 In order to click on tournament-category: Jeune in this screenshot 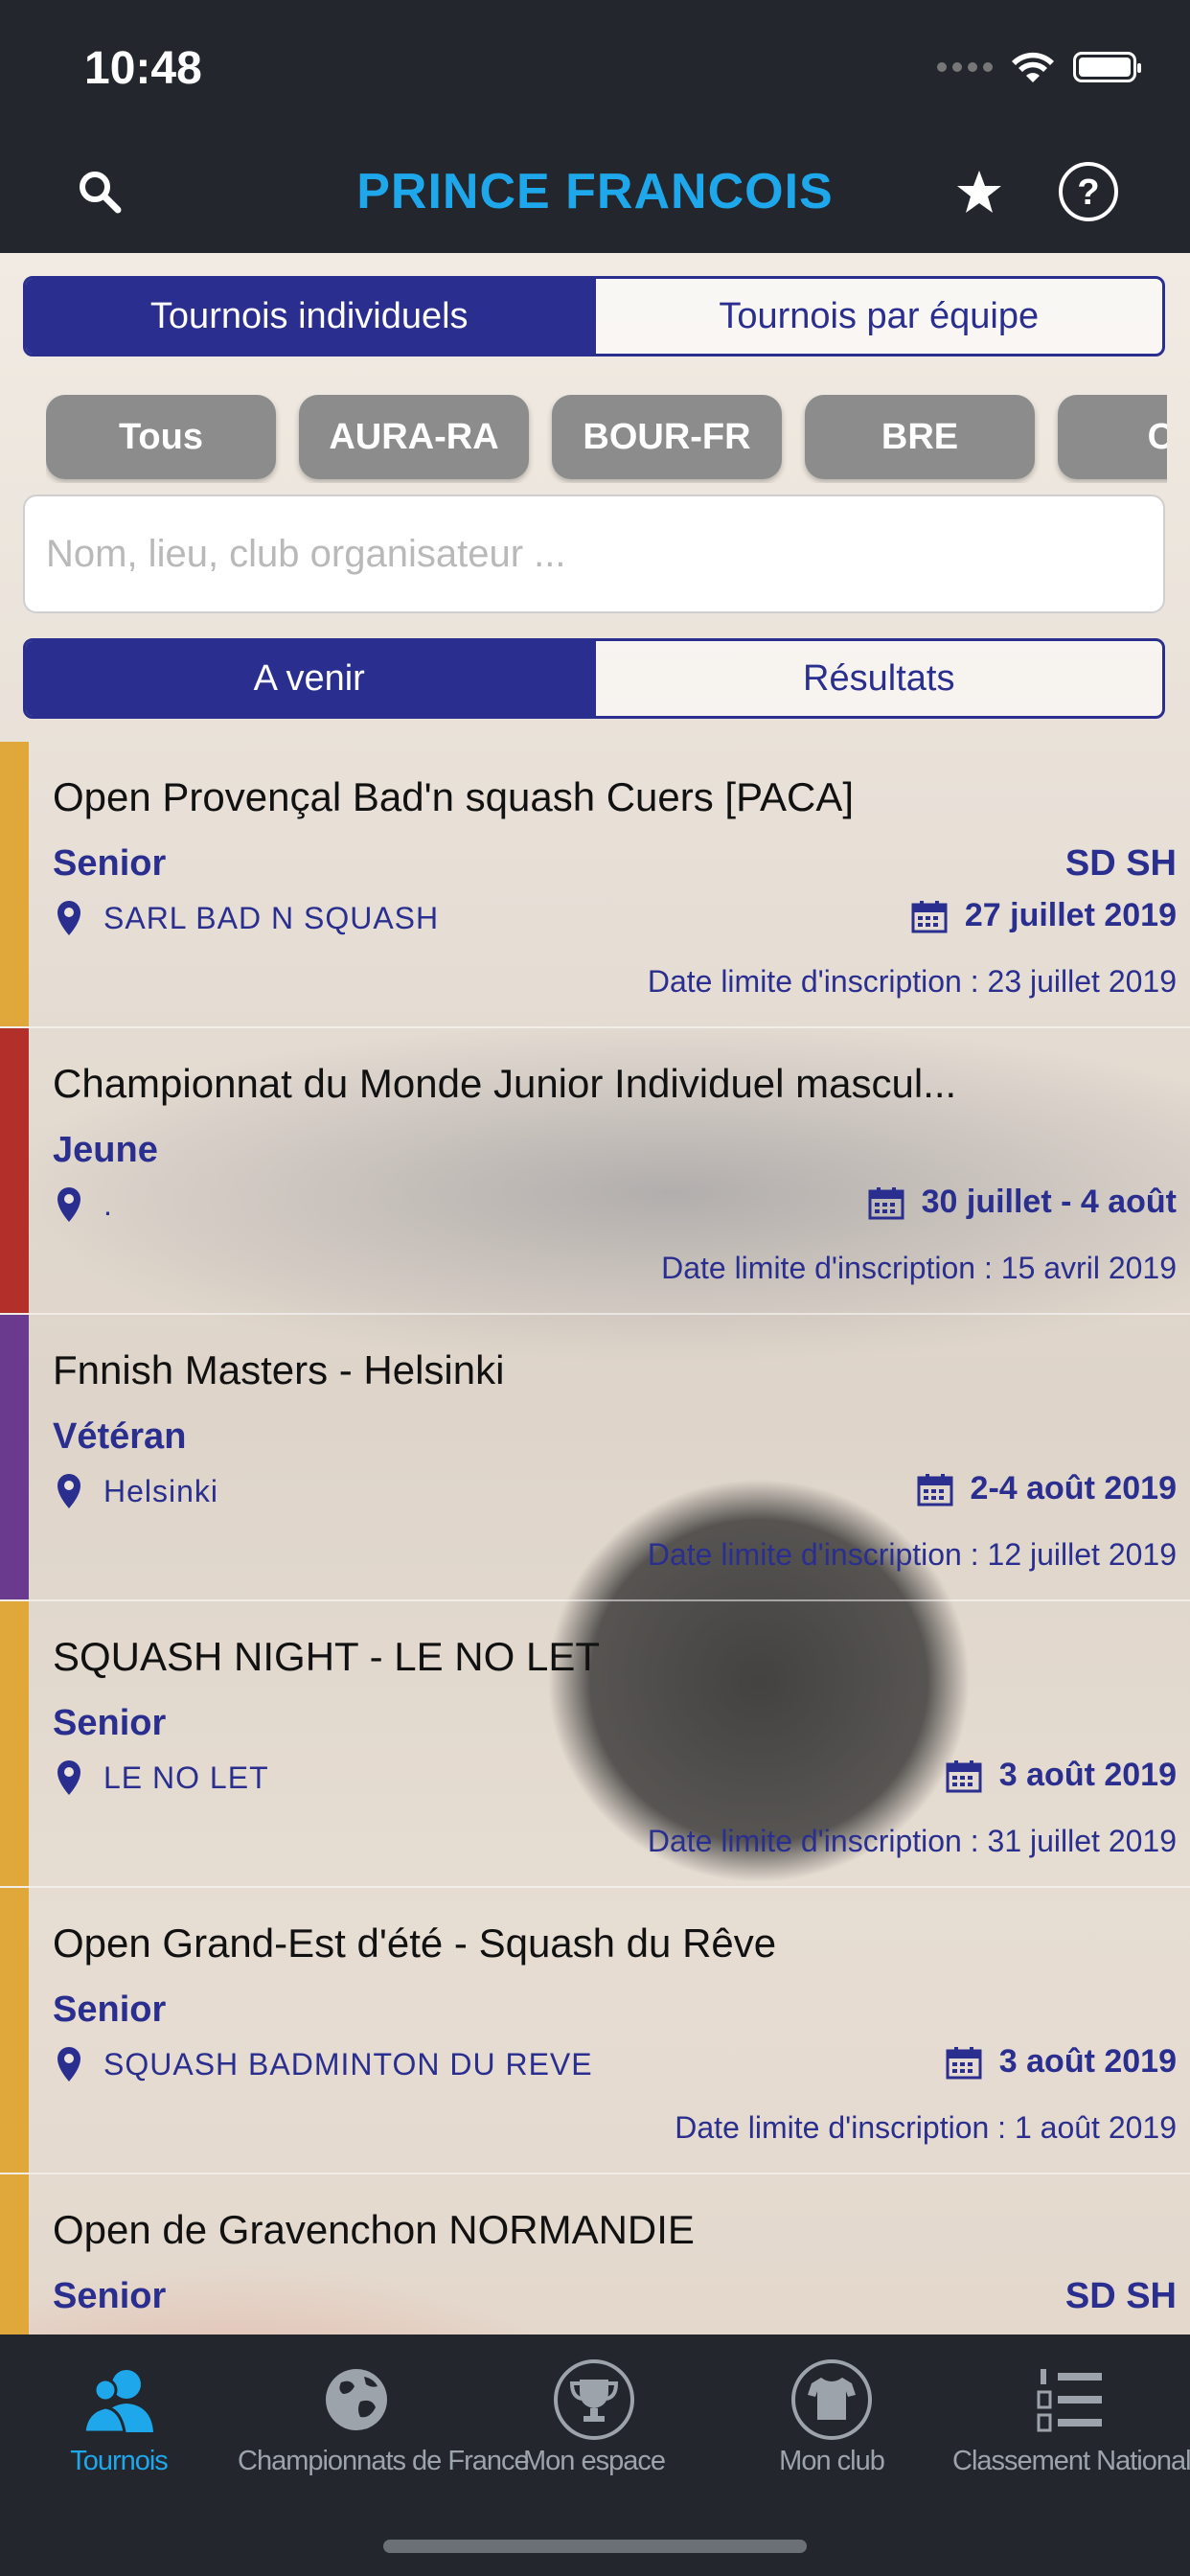, I will do `click(105, 1150)`.